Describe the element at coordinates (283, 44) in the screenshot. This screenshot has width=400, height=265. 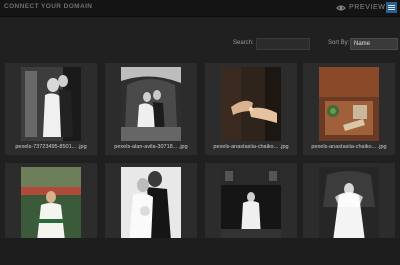
I see `search-input` at that location.